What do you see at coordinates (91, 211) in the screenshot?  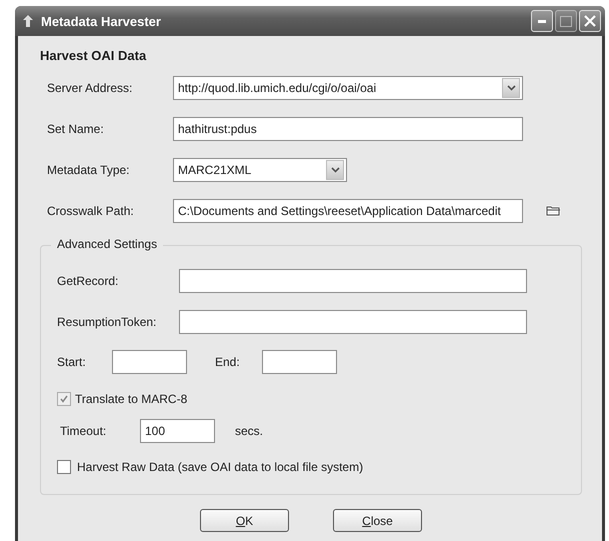 I see `field-label: Crosswalk Path:` at bounding box center [91, 211].